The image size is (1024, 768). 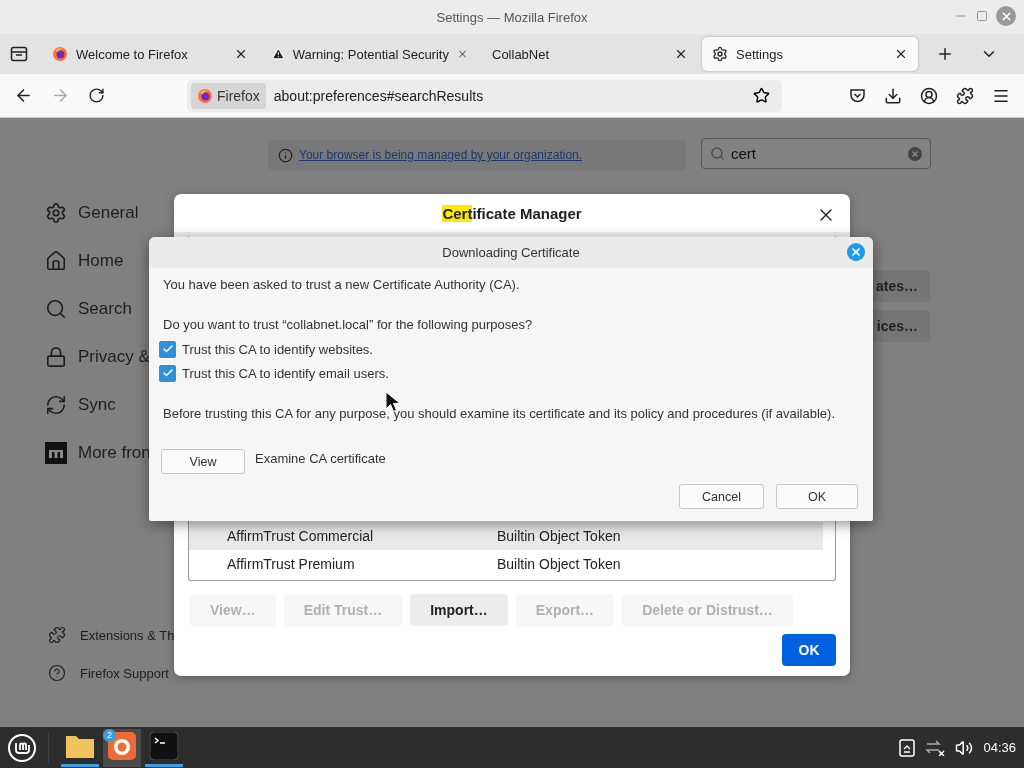 What do you see at coordinates (511, 252) in the screenshot?
I see `dialog-title: Downloading Certificate` at bounding box center [511, 252].